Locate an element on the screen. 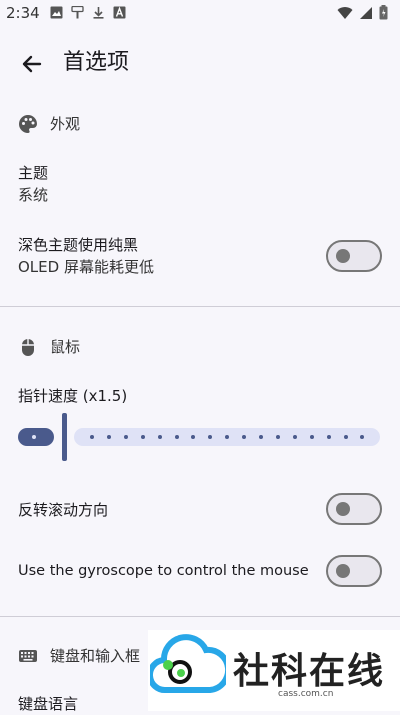  font-icon is located at coordinates (119, 12).